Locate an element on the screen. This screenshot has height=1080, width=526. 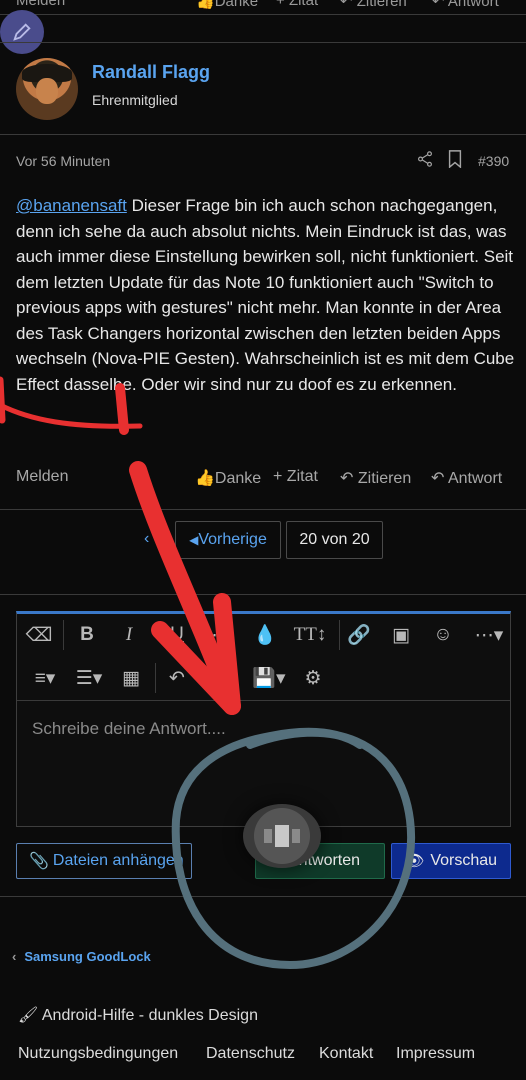
breadcrumb: ‹ Samsung GoodLock is located at coordinates (81, 956).